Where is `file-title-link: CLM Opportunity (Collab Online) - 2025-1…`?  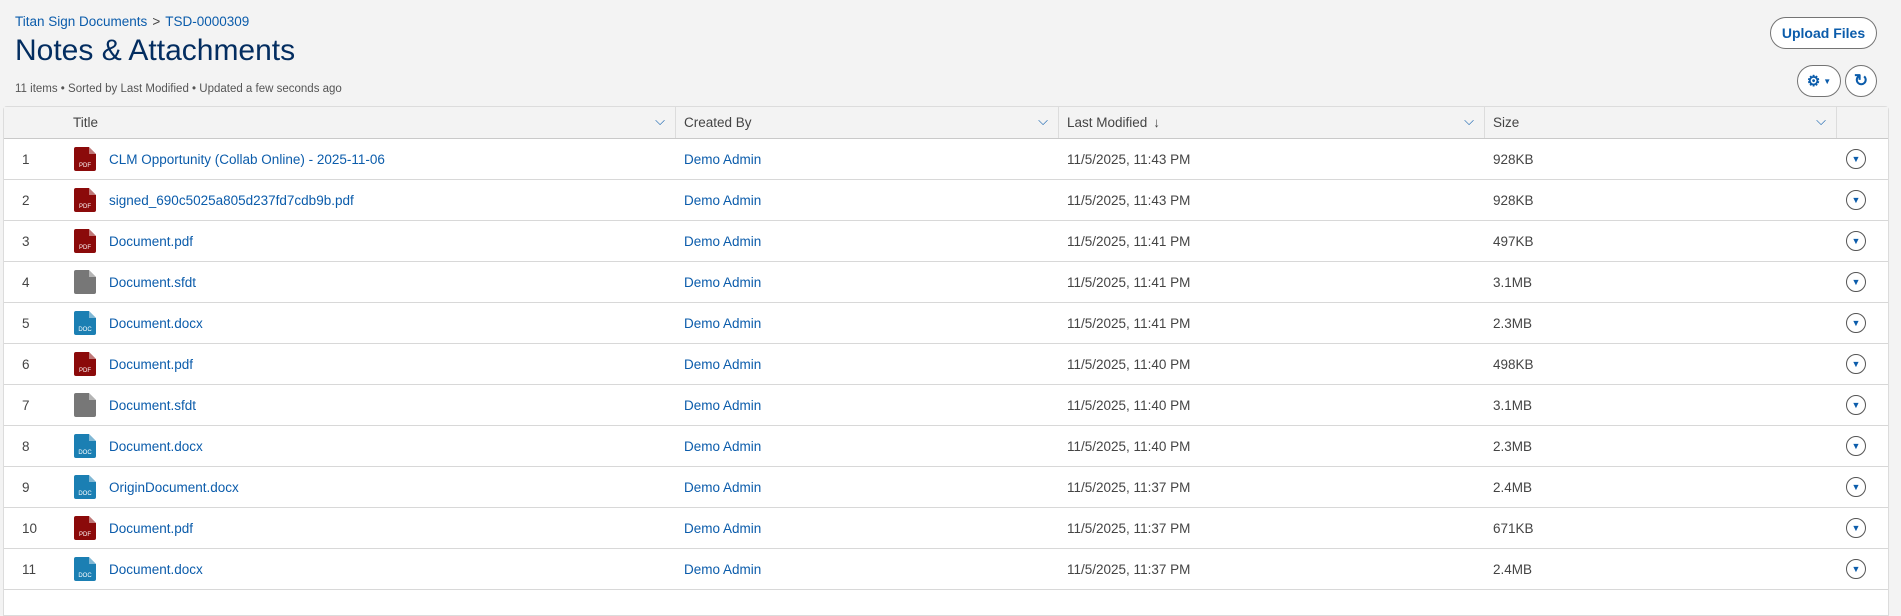
file-title-link: CLM Opportunity (Collab Online) - 2025-1… is located at coordinates (247, 159).